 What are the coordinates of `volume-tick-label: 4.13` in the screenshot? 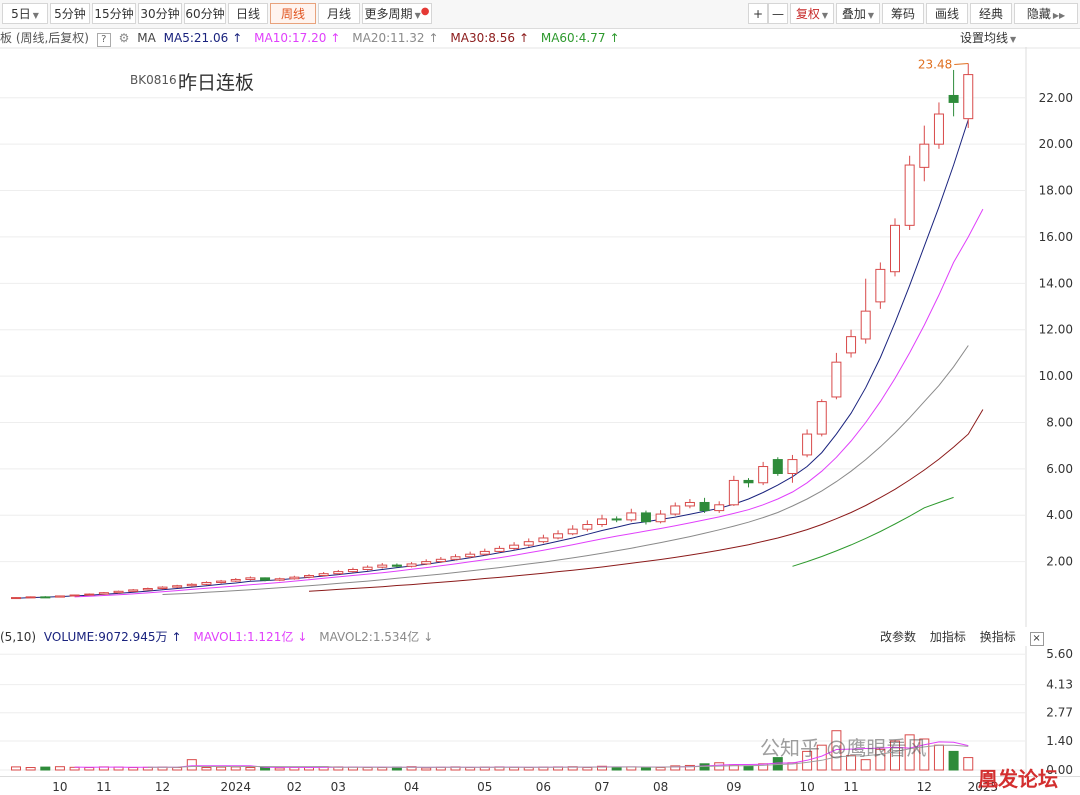 It's located at (1059, 685).